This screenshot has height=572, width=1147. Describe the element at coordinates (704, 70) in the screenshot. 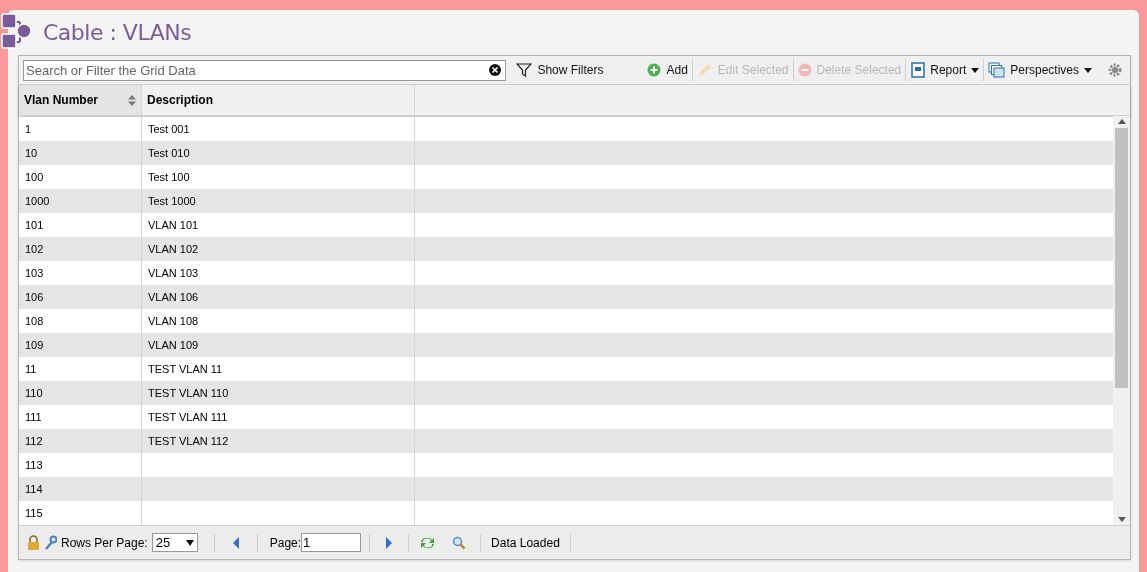

I see `pencil-icon` at that location.